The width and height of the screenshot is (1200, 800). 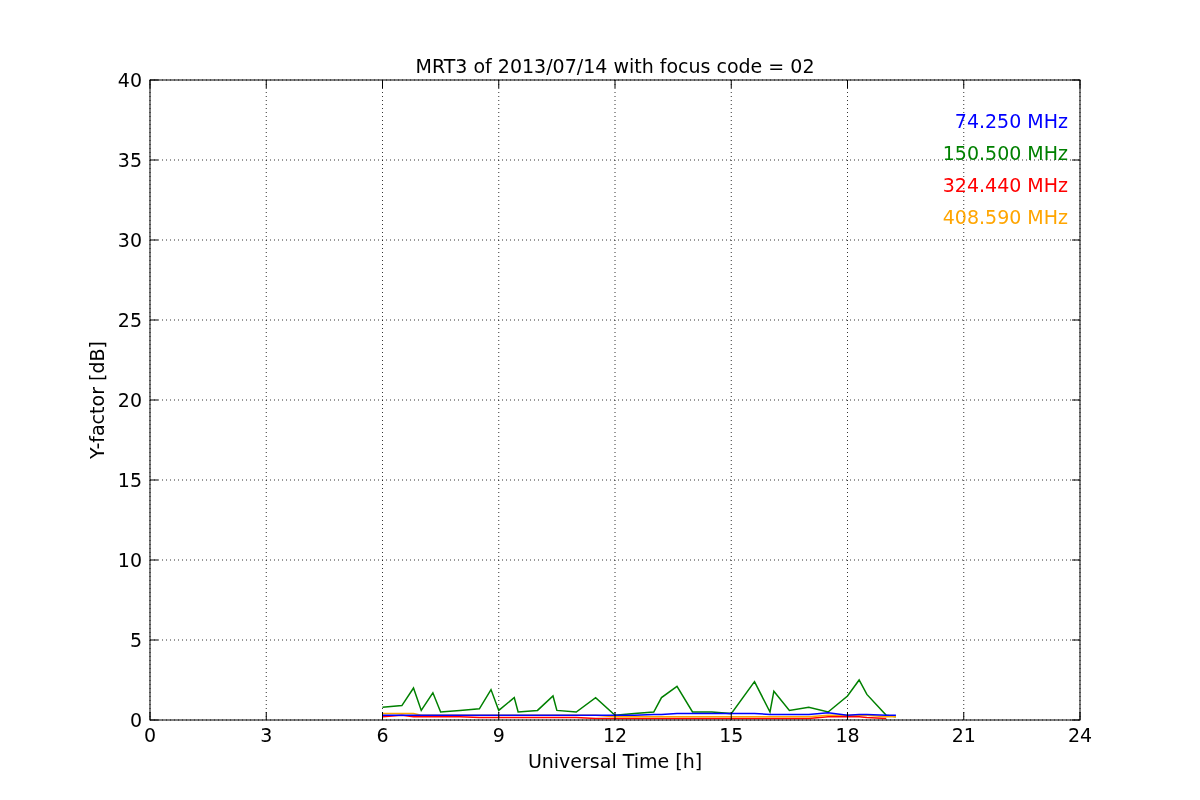 What do you see at coordinates (847, 735) in the screenshot?
I see `tick-label: 18` at bounding box center [847, 735].